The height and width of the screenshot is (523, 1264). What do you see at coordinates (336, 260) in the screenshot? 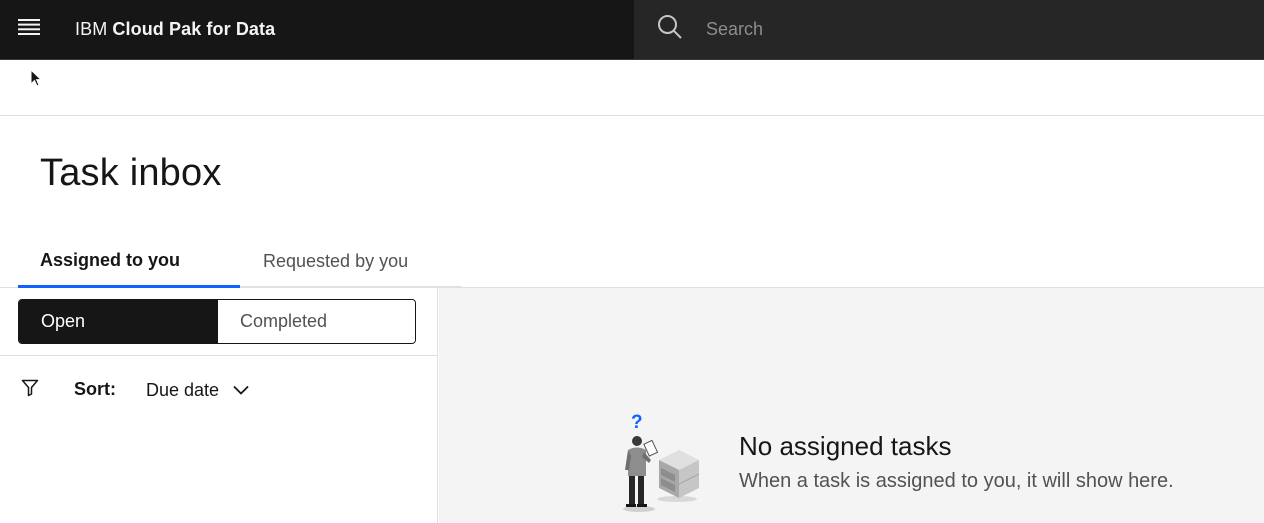
I see `tab-label: Requested by you` at bounding box center [336, 260].